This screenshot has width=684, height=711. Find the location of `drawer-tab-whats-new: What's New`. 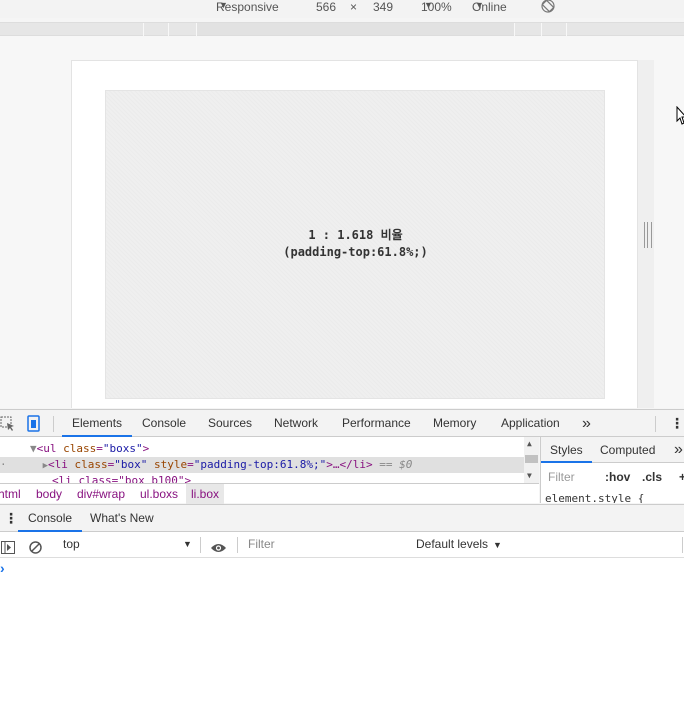

drawer-tab-whats-new: What's New is located at coordinates (122, 518).